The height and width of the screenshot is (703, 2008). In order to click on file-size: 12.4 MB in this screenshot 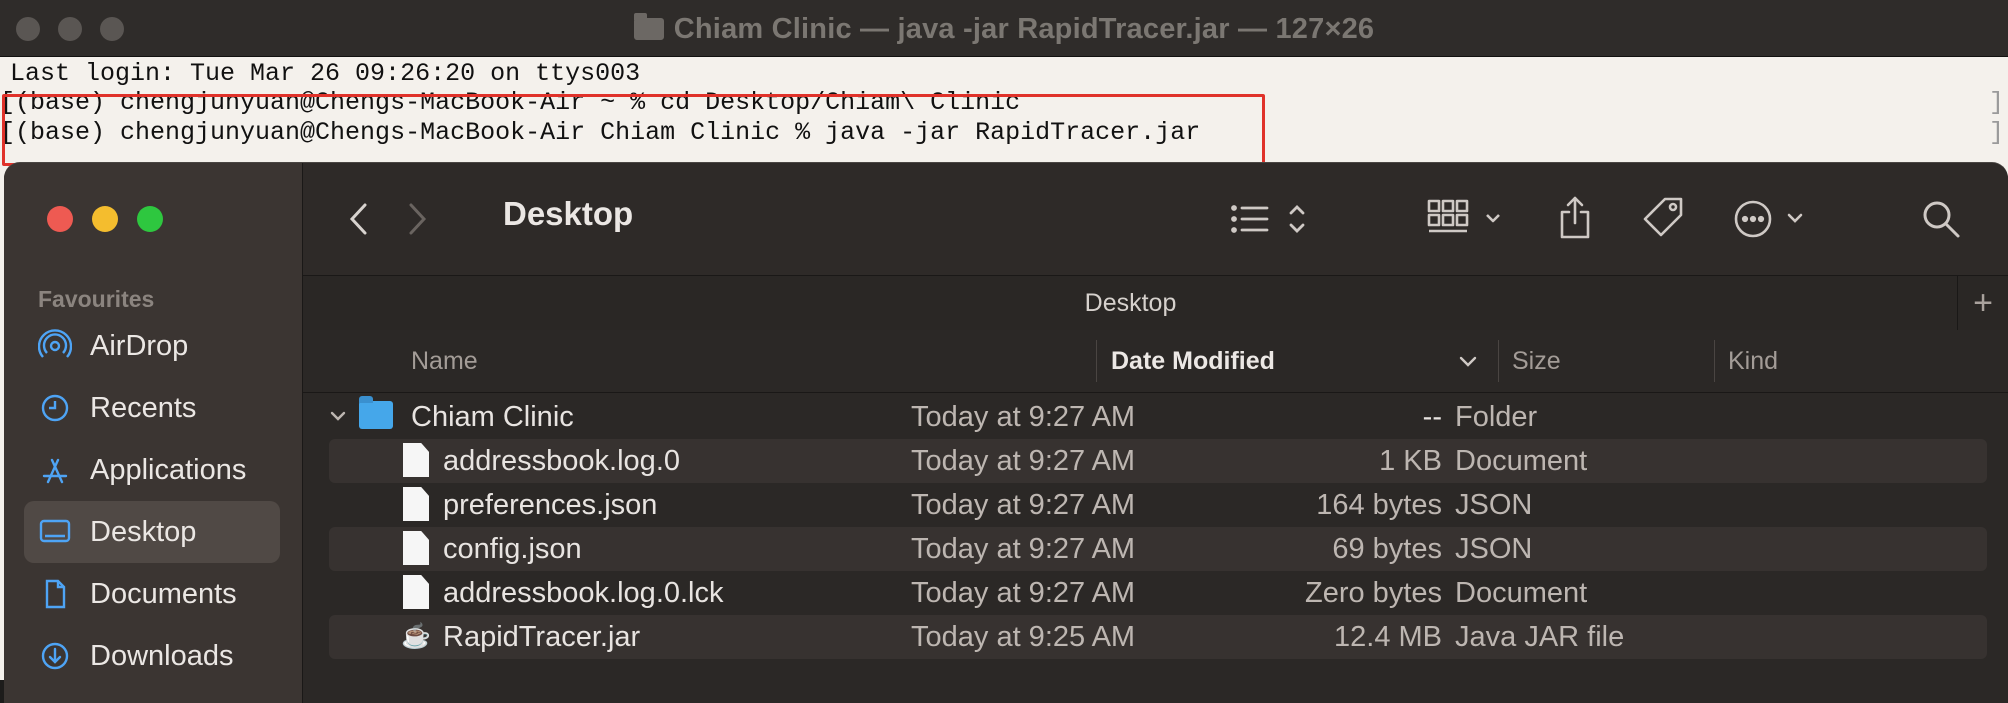, I will do `click(1388, 637)`.